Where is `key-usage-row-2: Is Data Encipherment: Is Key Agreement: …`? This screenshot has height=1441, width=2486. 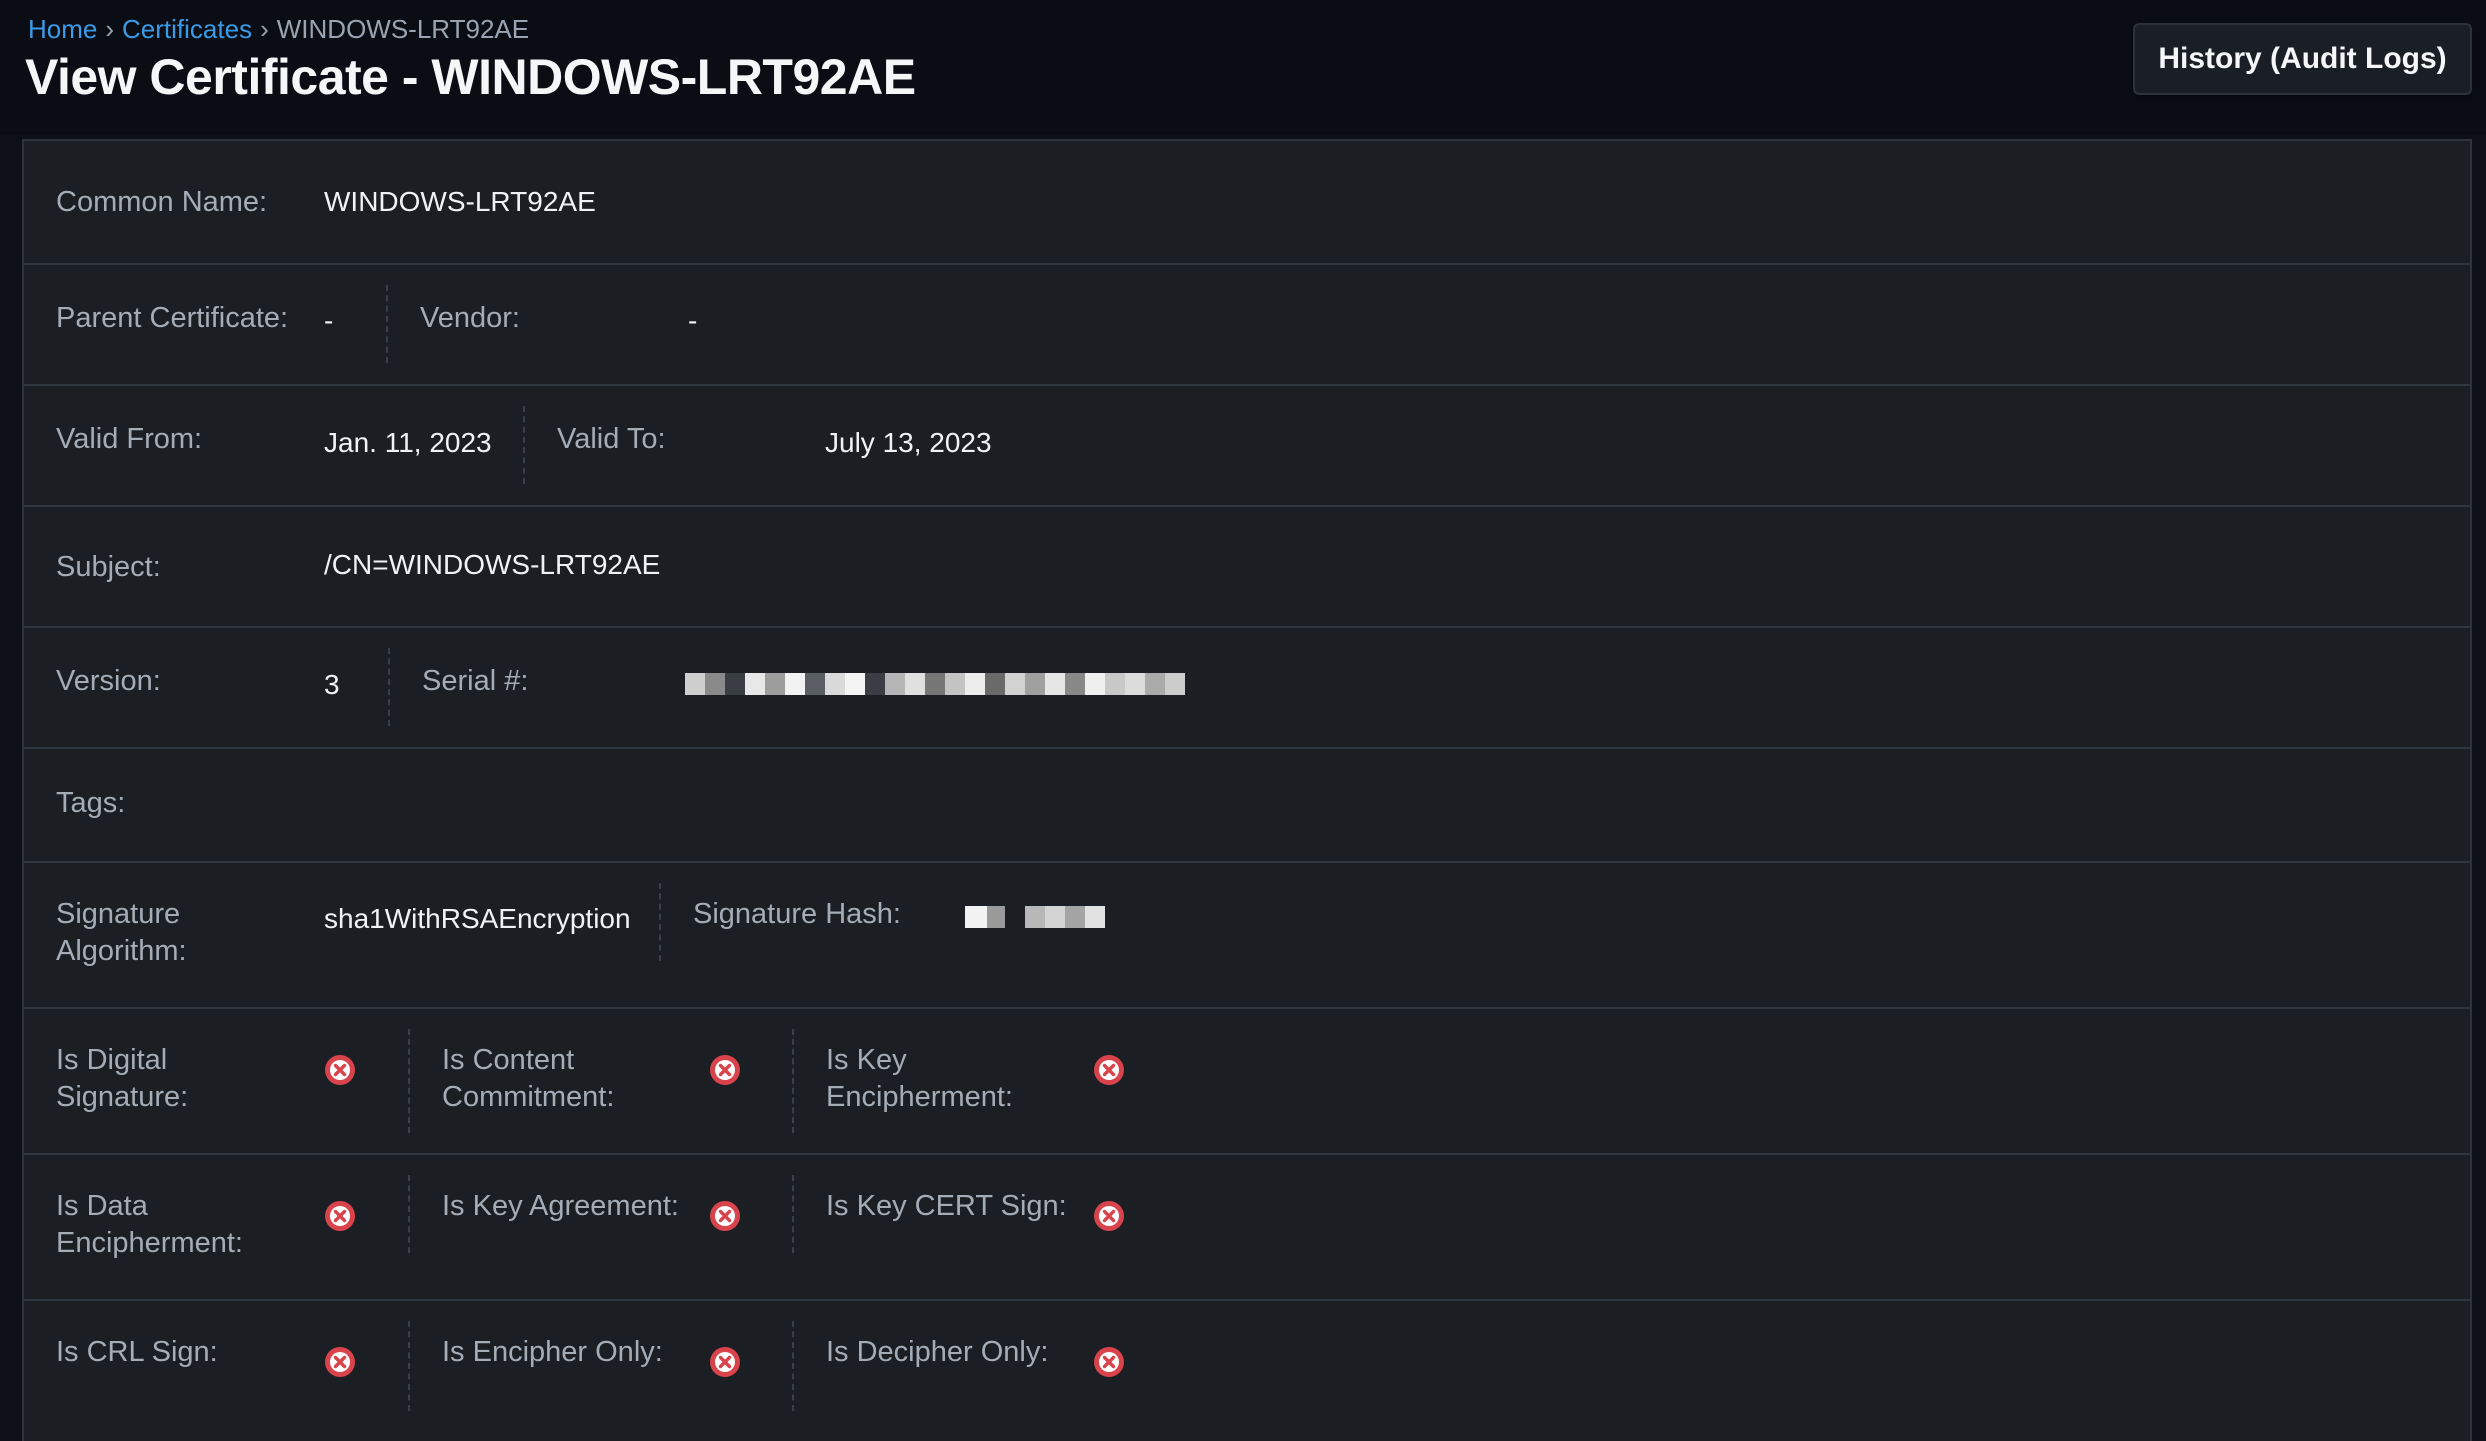 key-usage-row-2: Is Data Encipherment: Is Key Agreement: … is located at coordinates (1247, 1228).